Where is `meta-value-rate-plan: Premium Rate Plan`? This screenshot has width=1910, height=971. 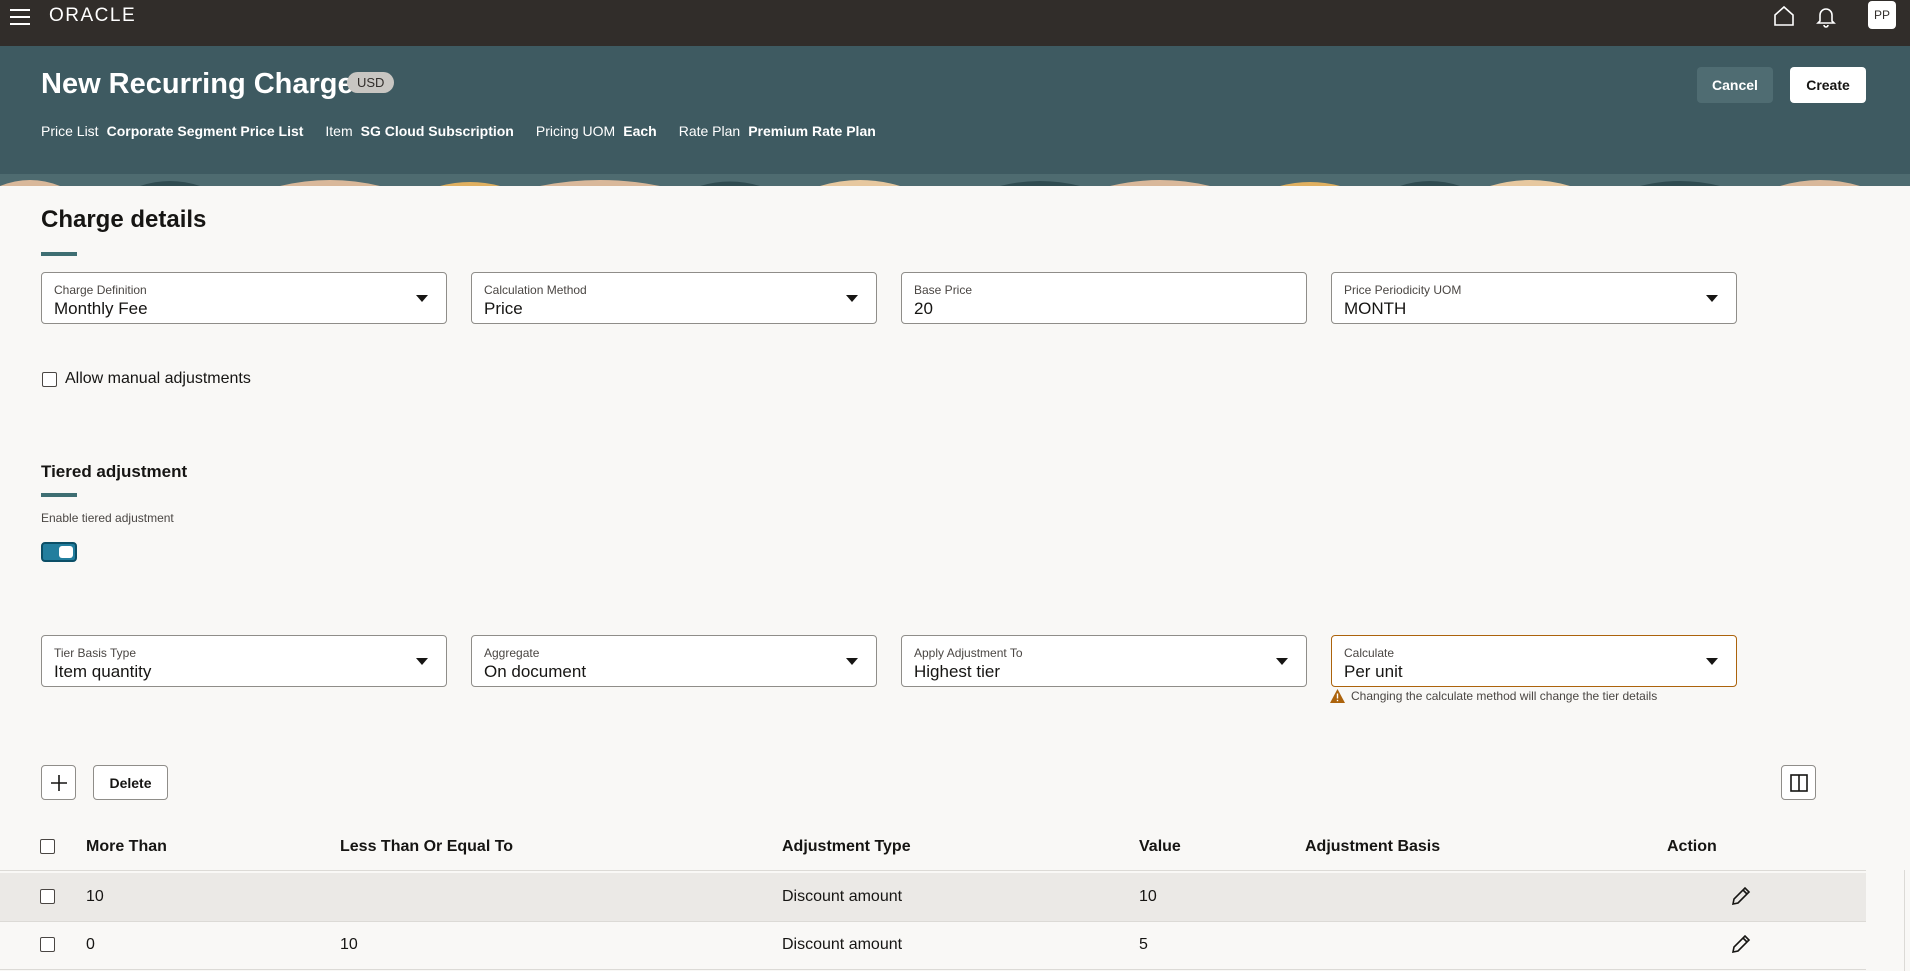
meta-value-rate-plan: Premium Rate Plan is located at coordinates (812, 131).